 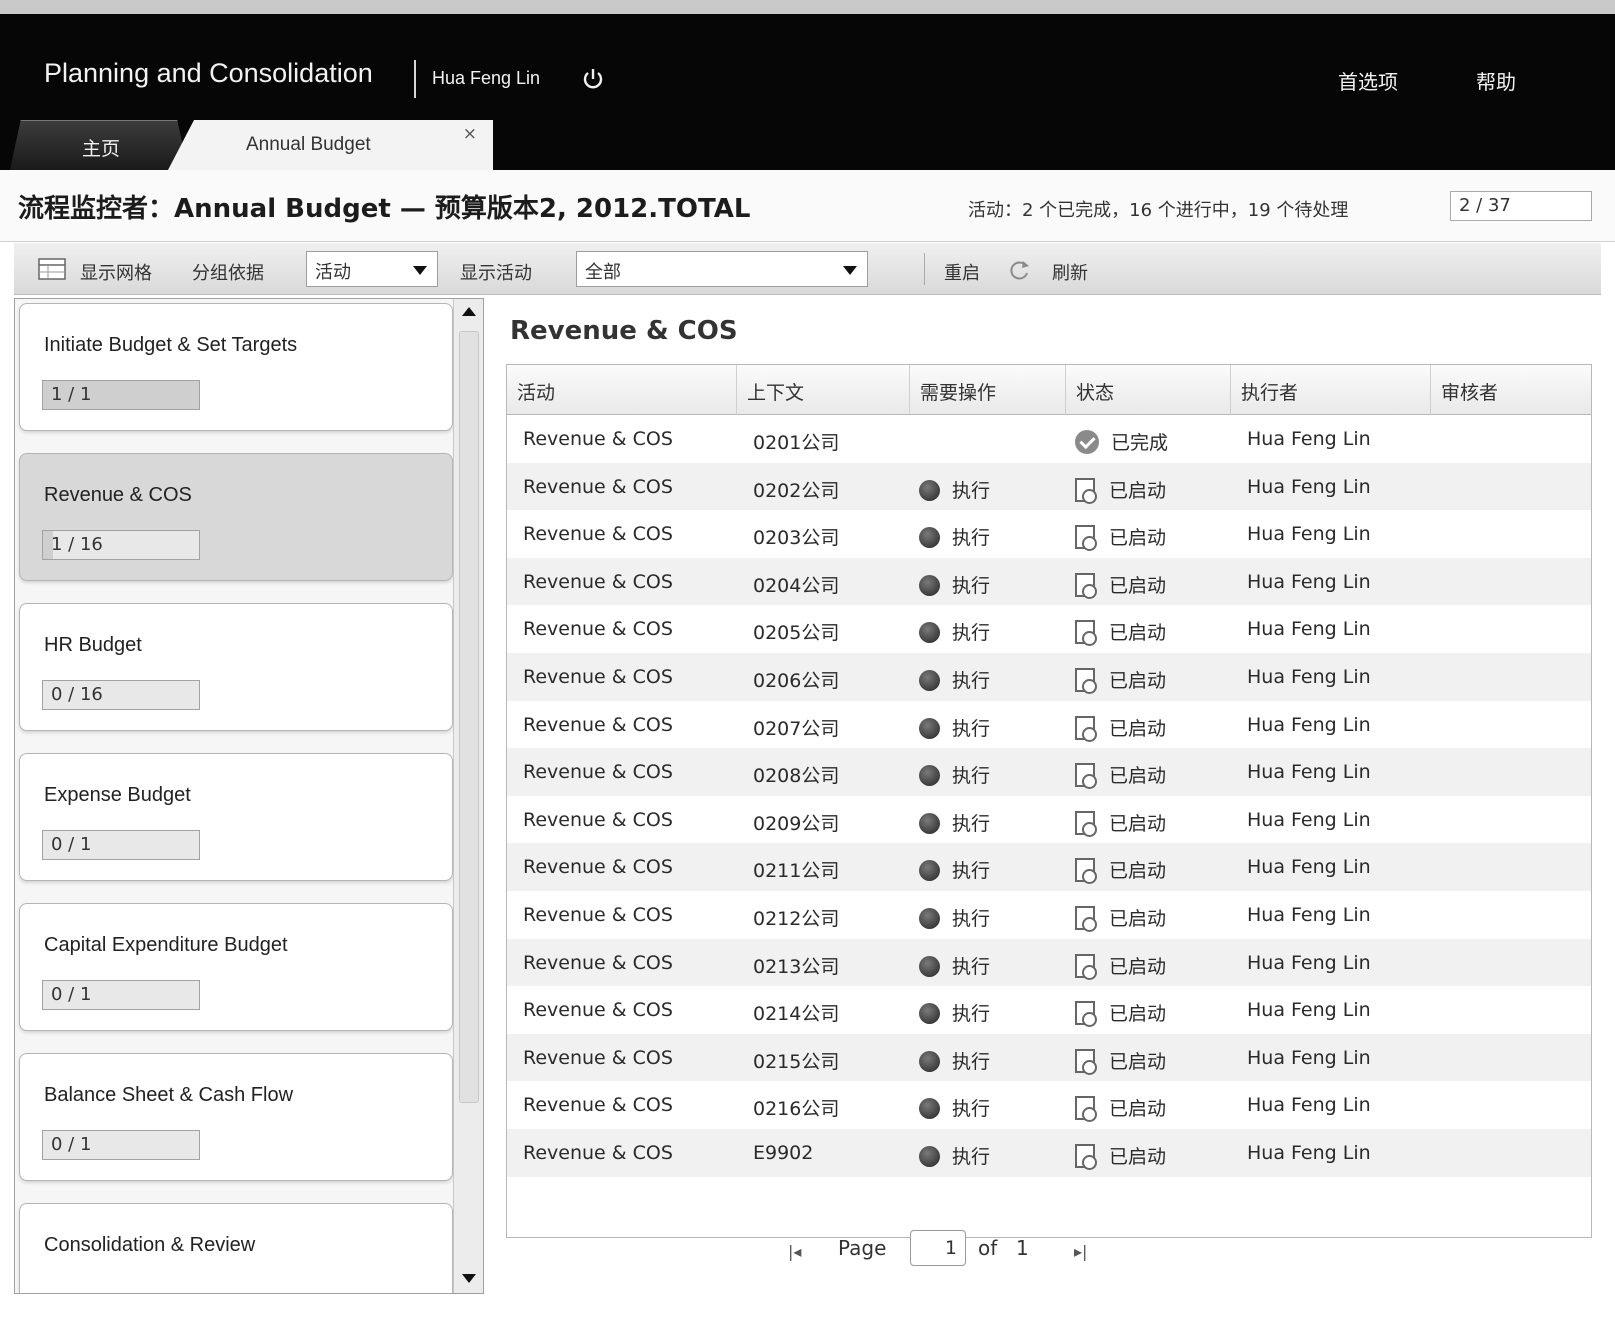 What do you see at coordinates (823, 390) in the screenshot?
I see `column-header-context: 上下文` at bounding box center [823, 390].